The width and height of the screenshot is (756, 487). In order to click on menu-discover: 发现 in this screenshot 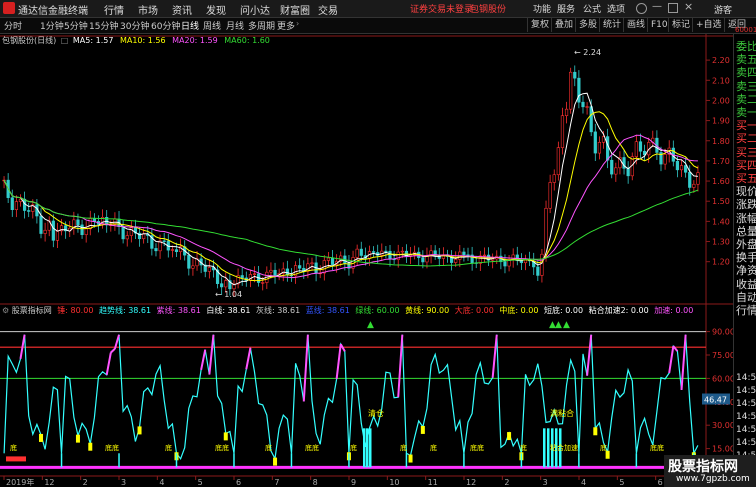, I will do `click(216, 9)`.